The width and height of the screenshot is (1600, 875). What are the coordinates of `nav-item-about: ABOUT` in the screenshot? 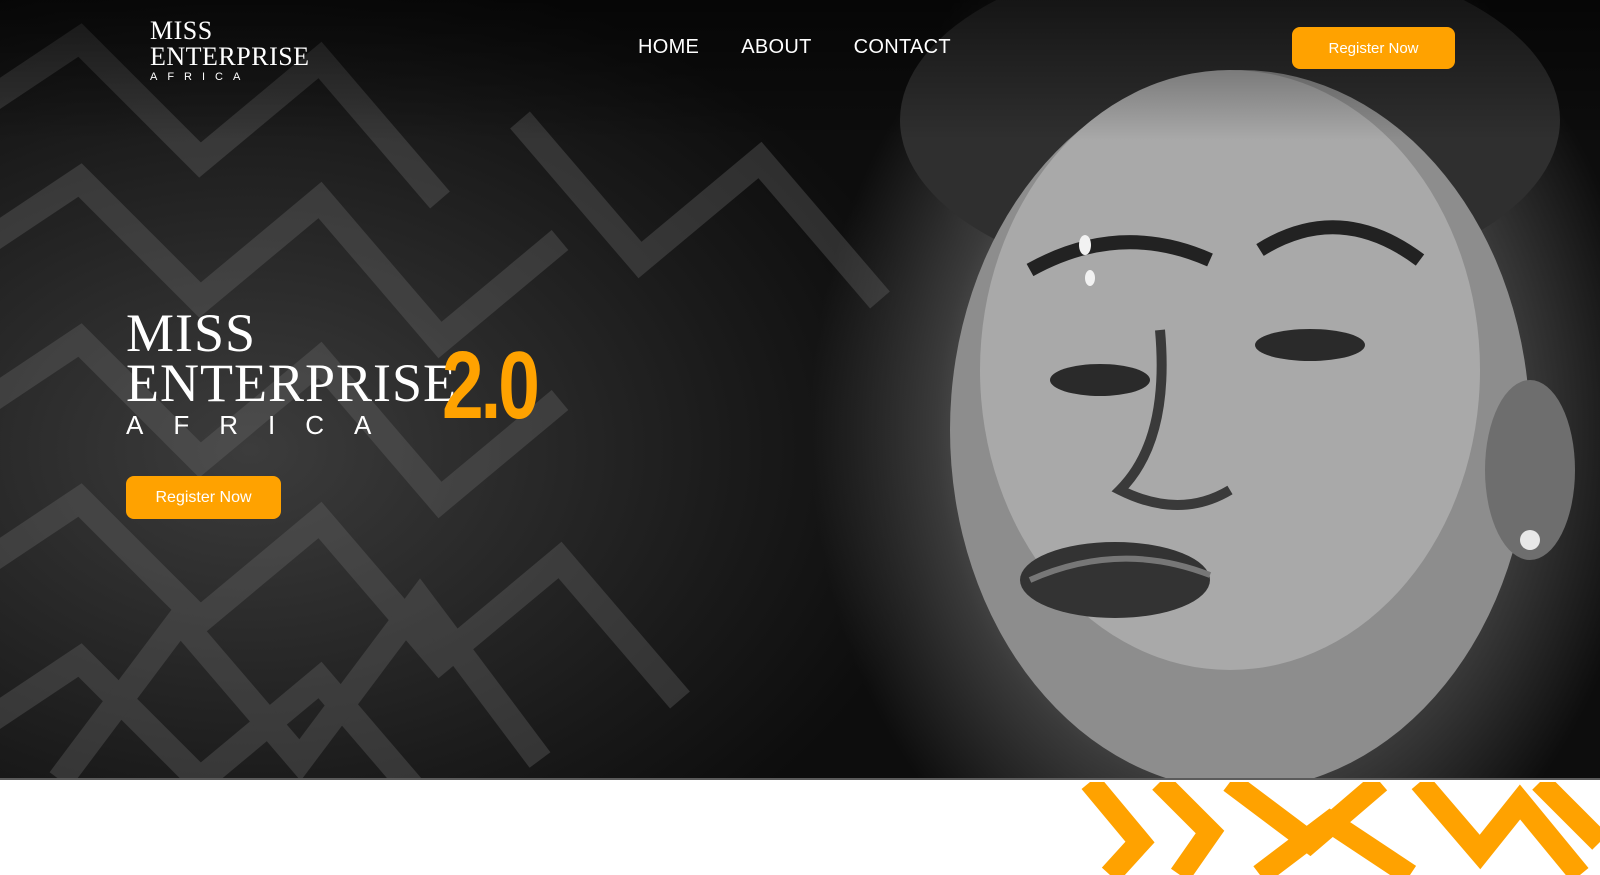 It's located at (776, 47).